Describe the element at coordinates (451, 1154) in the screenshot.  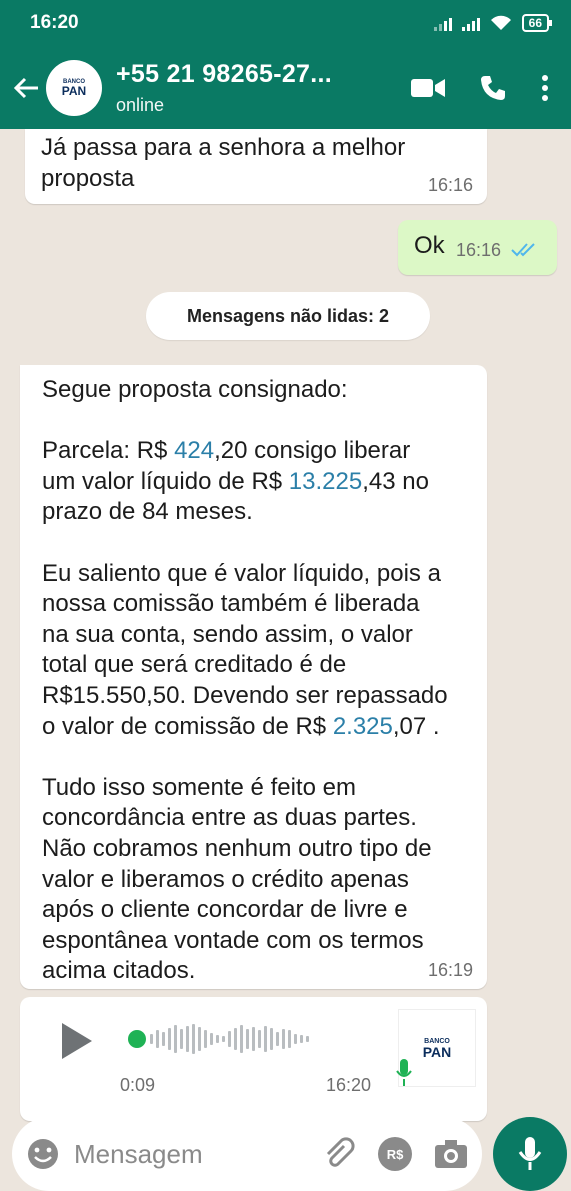
I see `camera-icon` at that location.